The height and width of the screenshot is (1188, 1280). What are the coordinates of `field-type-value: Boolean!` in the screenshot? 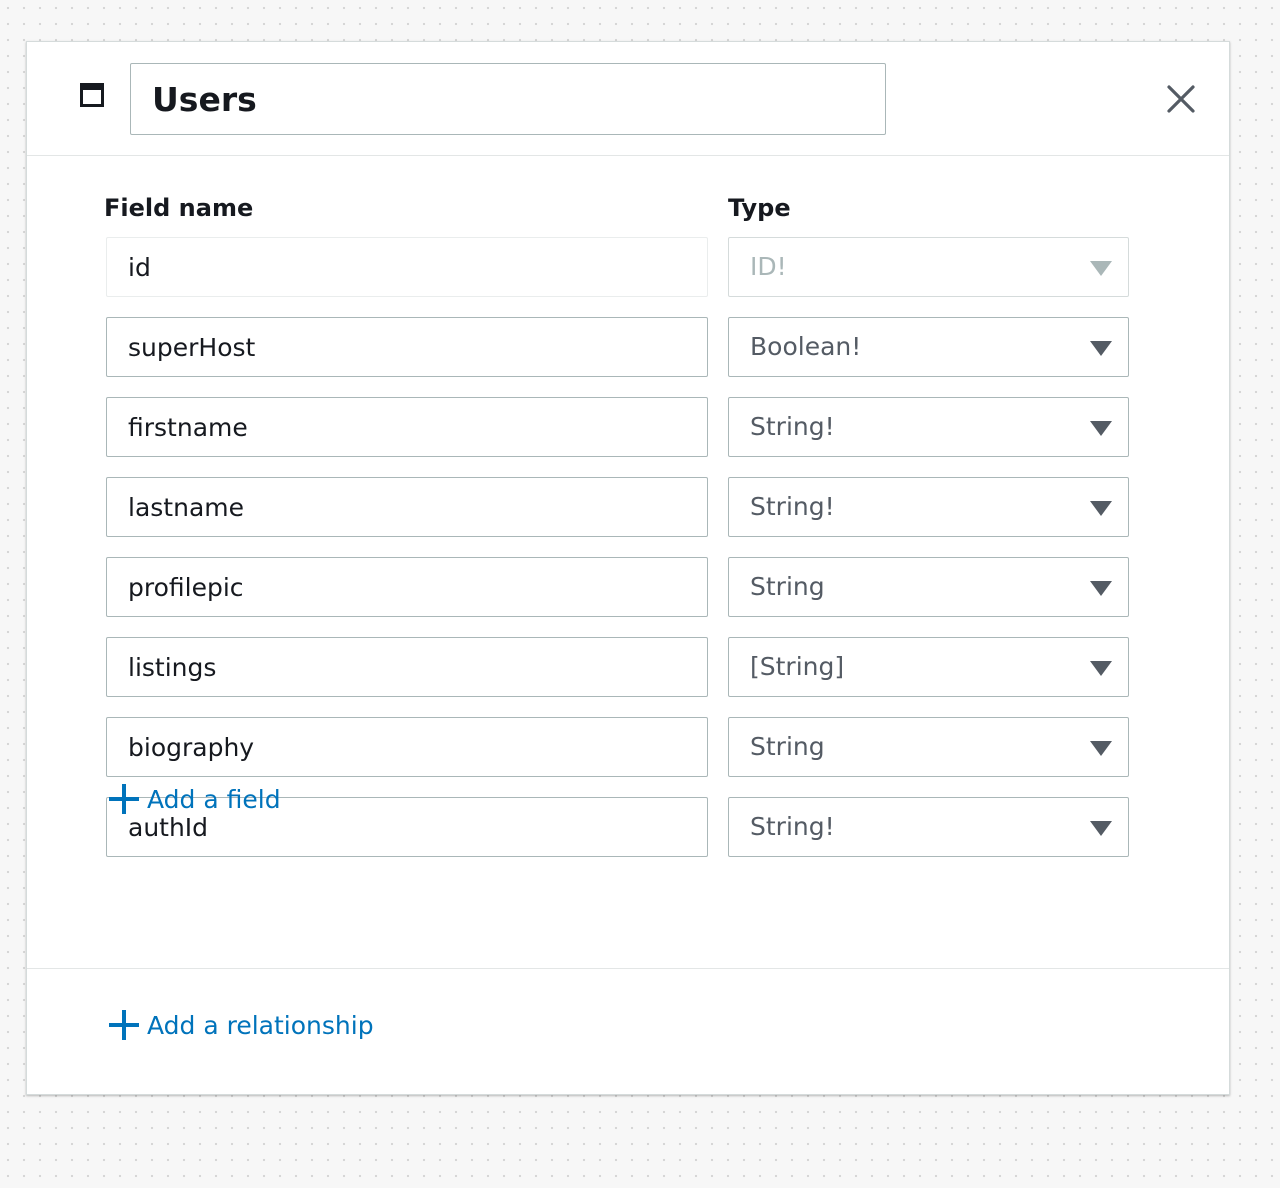 It's located at (806, 346).